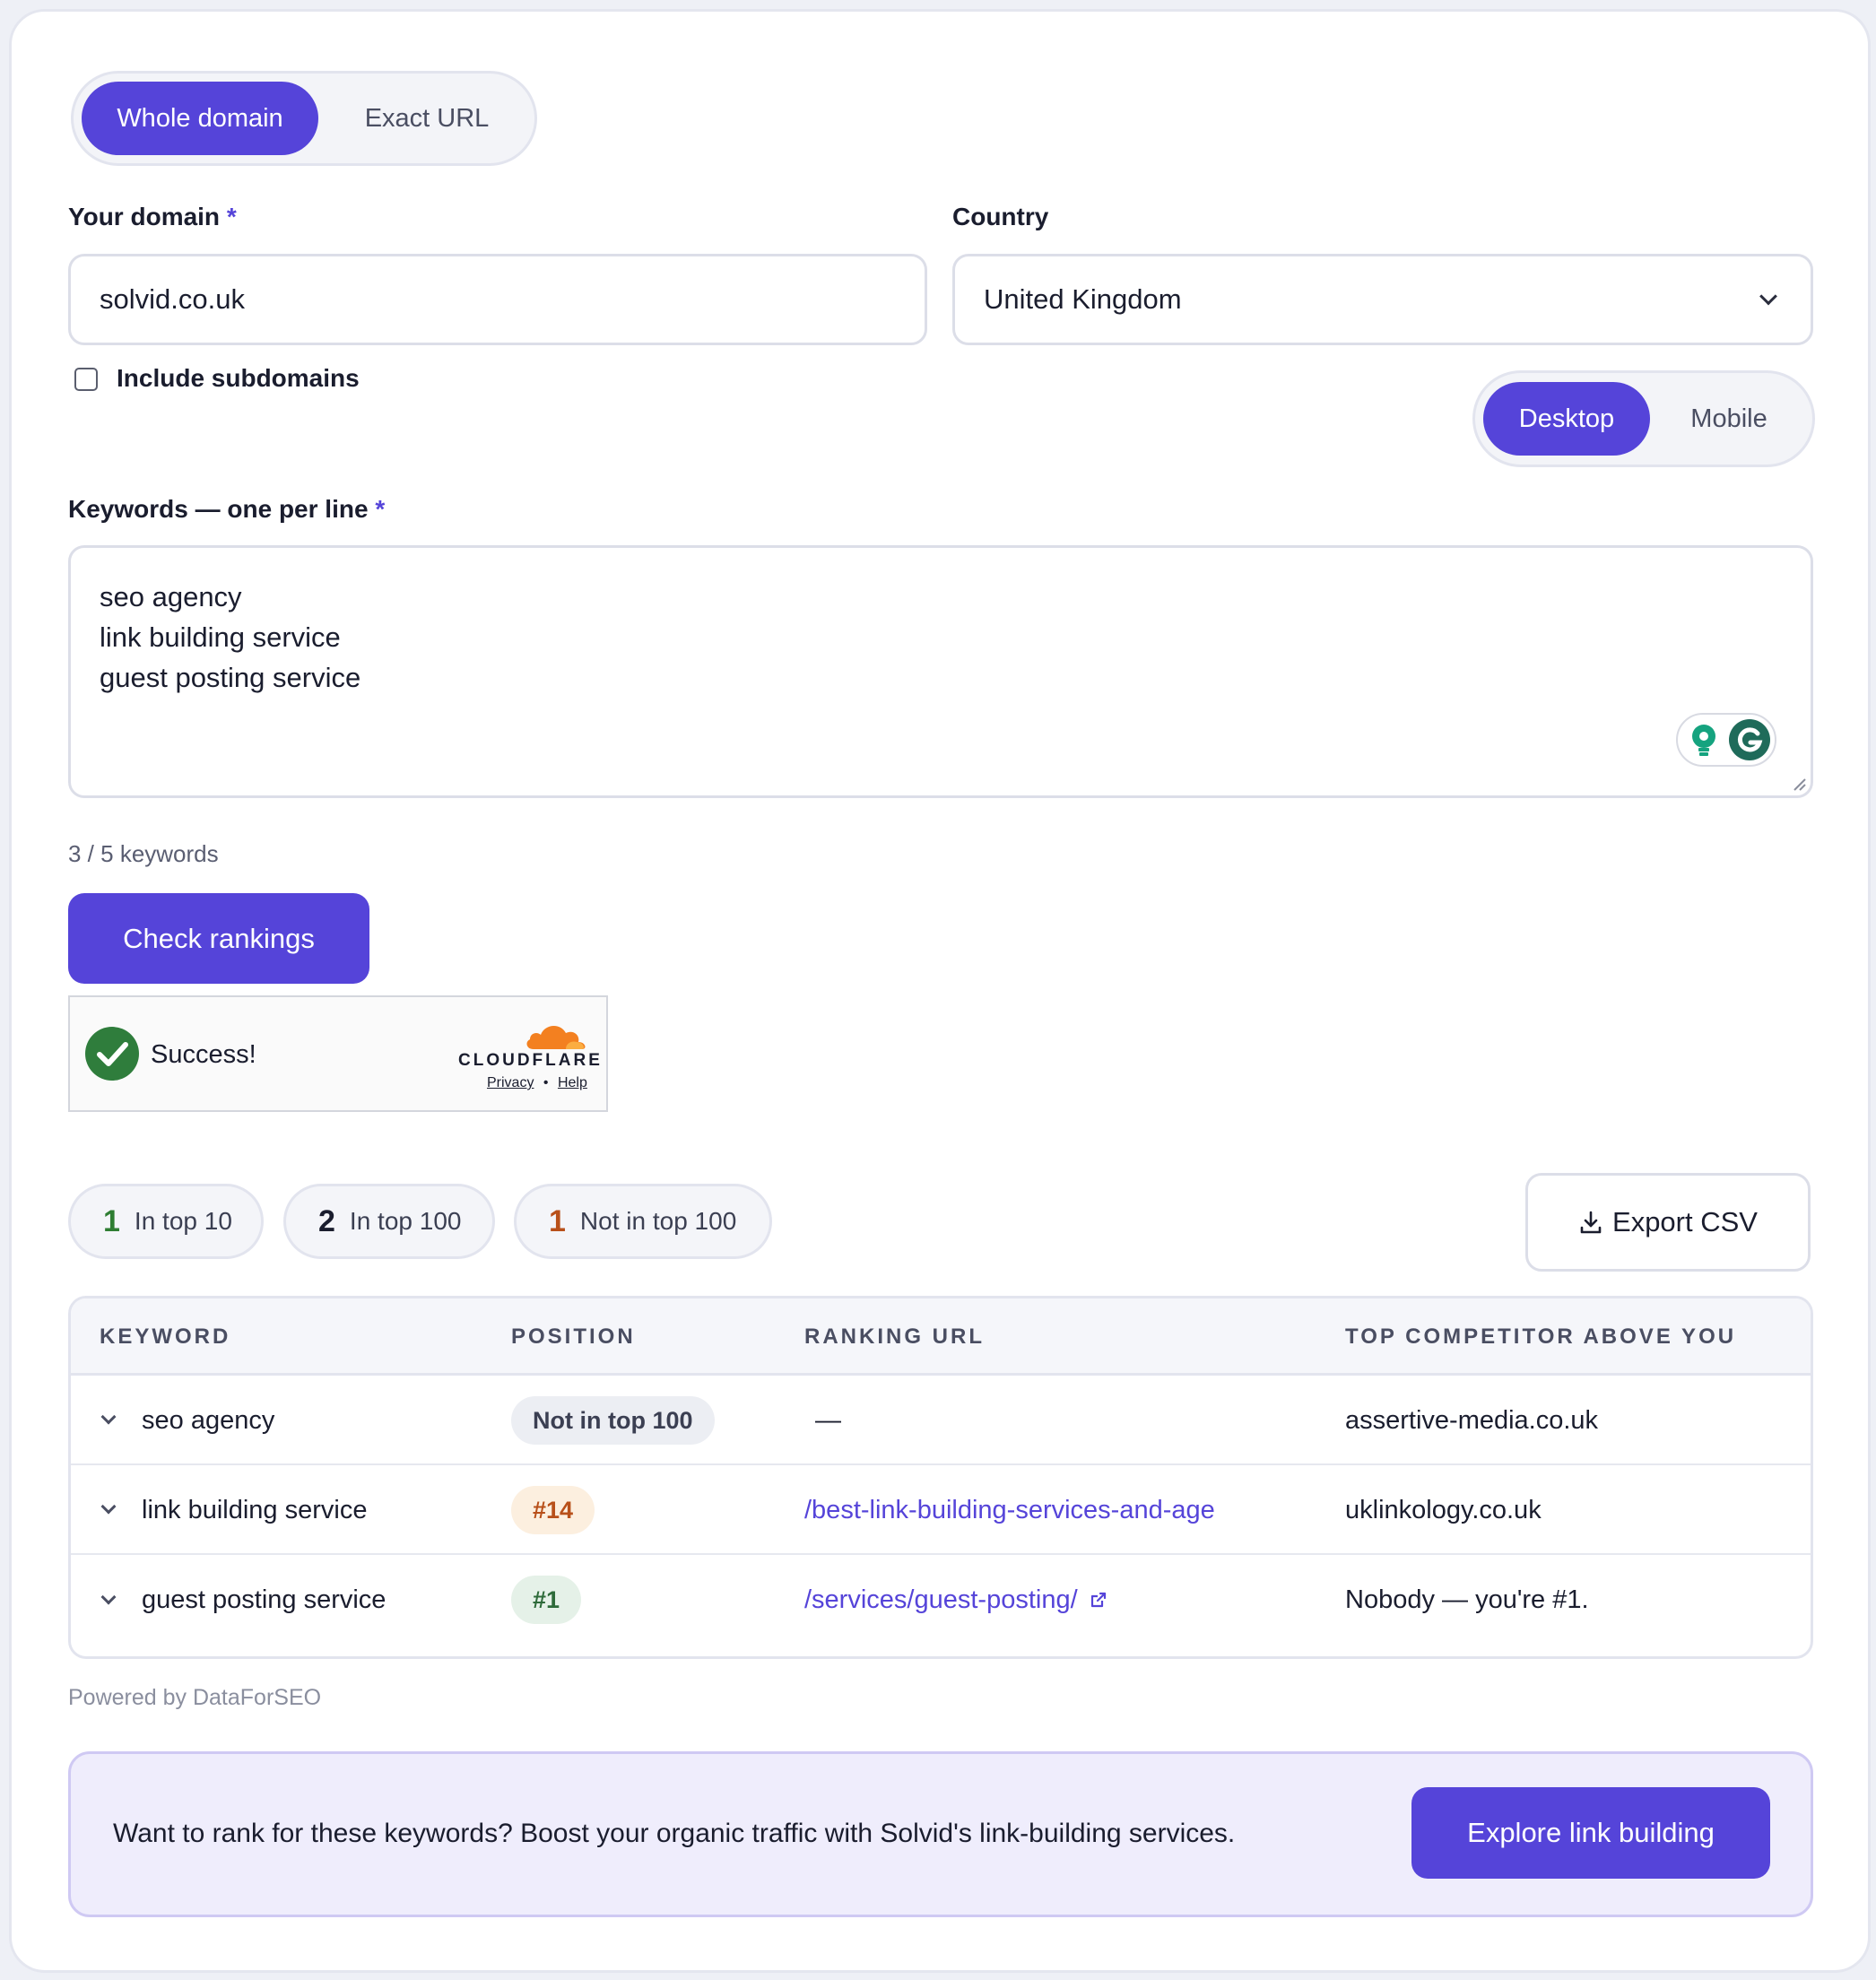  Describe the element at coordinates (1685, 1222) in the screenshot. I see `export-csv-label: Export CSV` at that location.